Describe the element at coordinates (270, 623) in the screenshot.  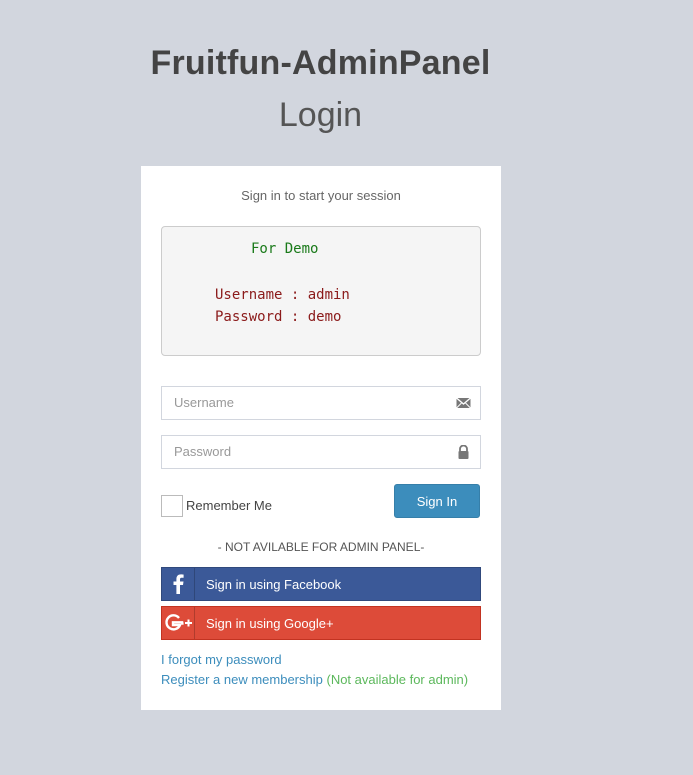
I see `google-signin-label: Sign in using Google+` at that location.